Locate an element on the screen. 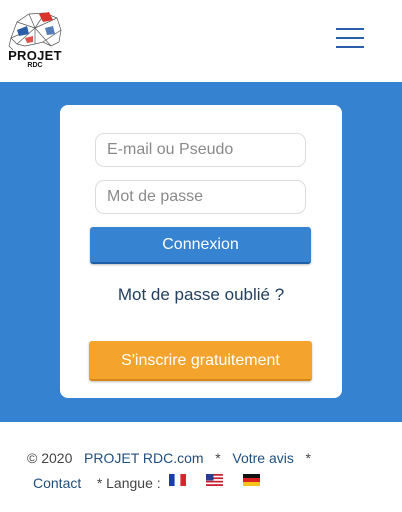 This screenshot has width=402, height=512. logo-title: PROJET is located at coordinates (35, 55).